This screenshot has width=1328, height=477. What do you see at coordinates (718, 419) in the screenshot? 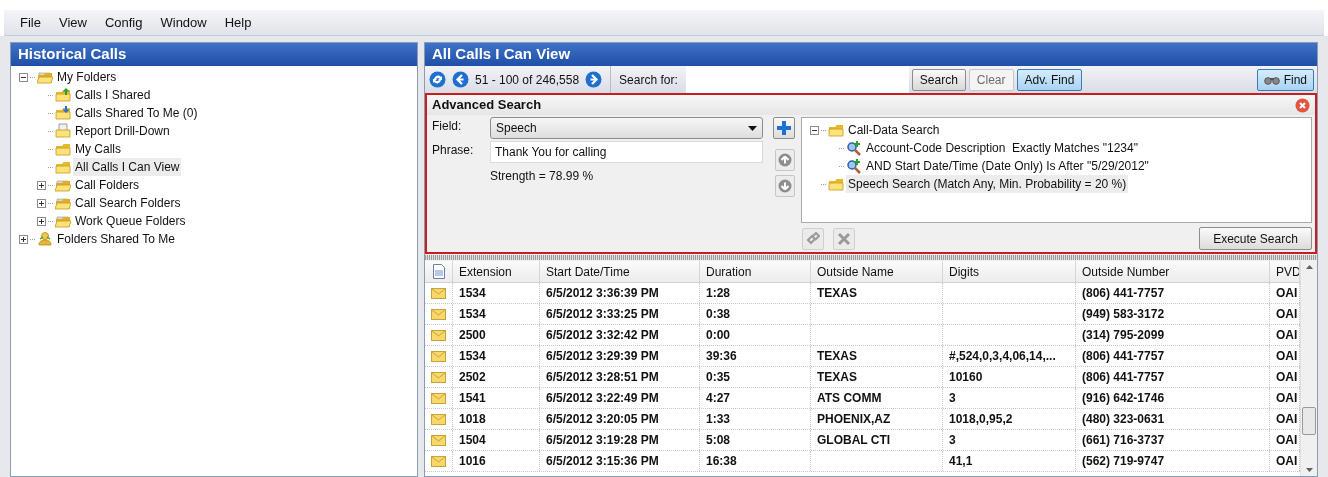
I see `table-cell-text: 1:33` at bounding box center [718, 419].